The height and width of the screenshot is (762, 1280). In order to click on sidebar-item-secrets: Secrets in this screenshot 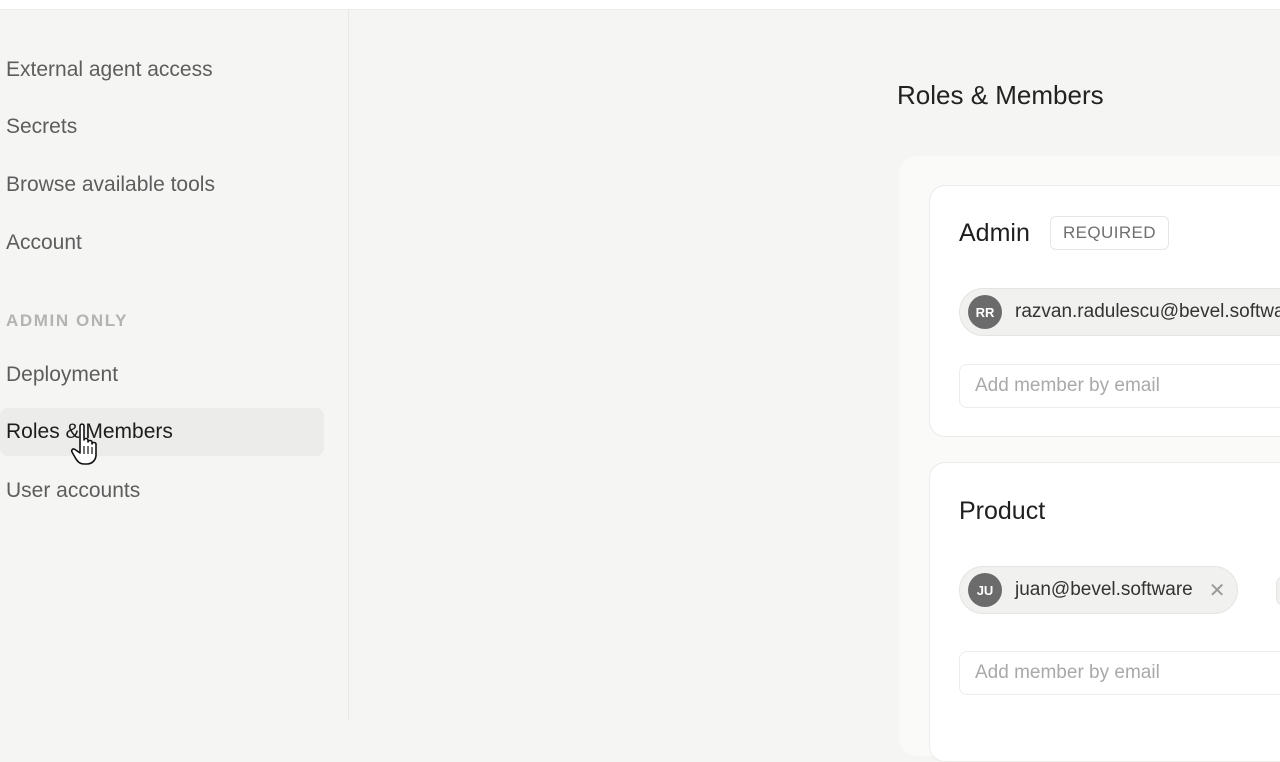, I will do `click(162, 127)`.